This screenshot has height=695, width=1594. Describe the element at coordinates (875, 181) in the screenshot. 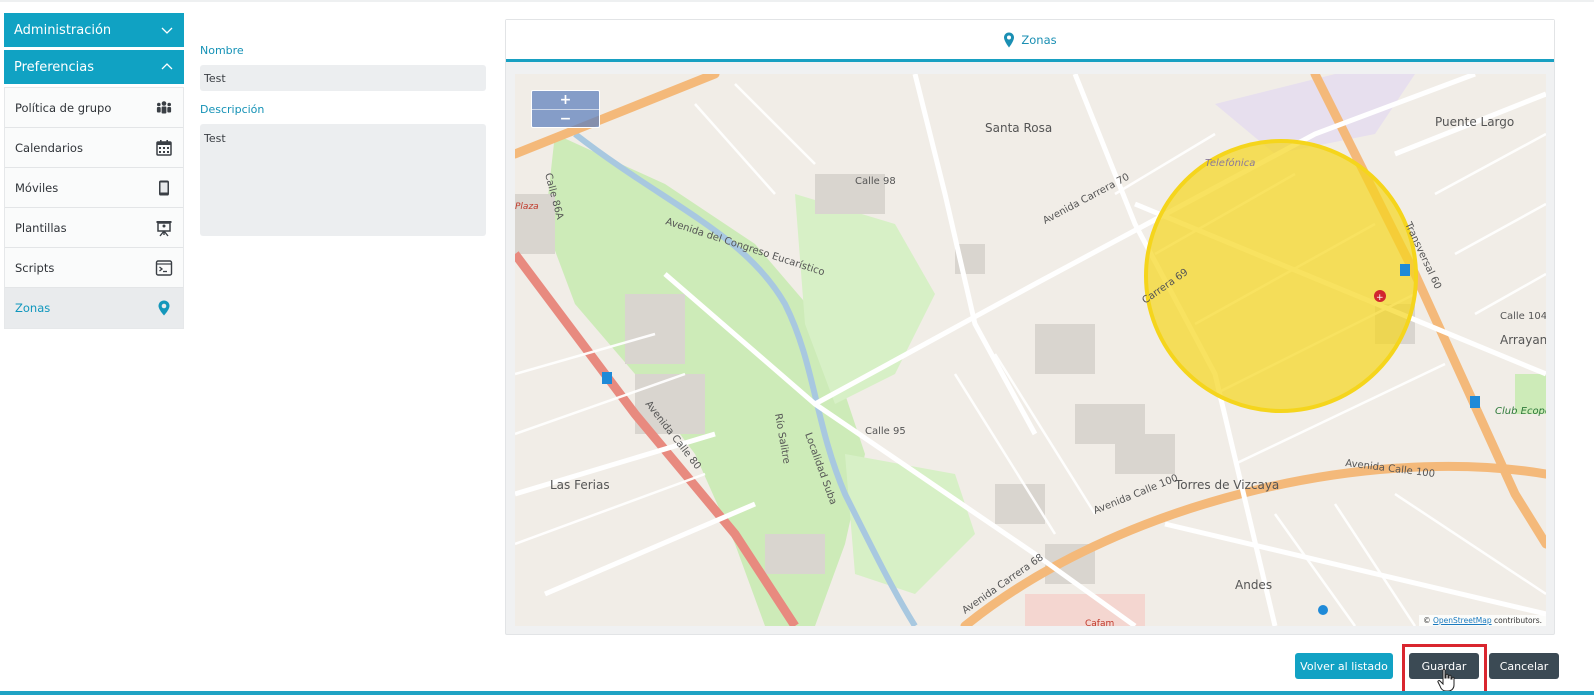

I see `svg-text: Calle 98` at that location.